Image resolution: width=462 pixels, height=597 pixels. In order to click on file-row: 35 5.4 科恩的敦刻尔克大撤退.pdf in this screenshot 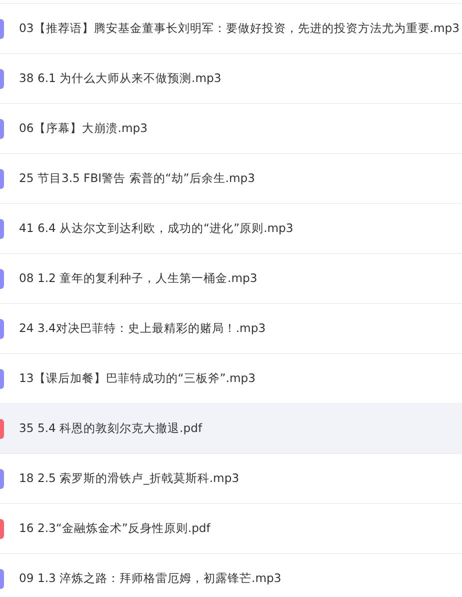, I will do `click(231, 428)`.